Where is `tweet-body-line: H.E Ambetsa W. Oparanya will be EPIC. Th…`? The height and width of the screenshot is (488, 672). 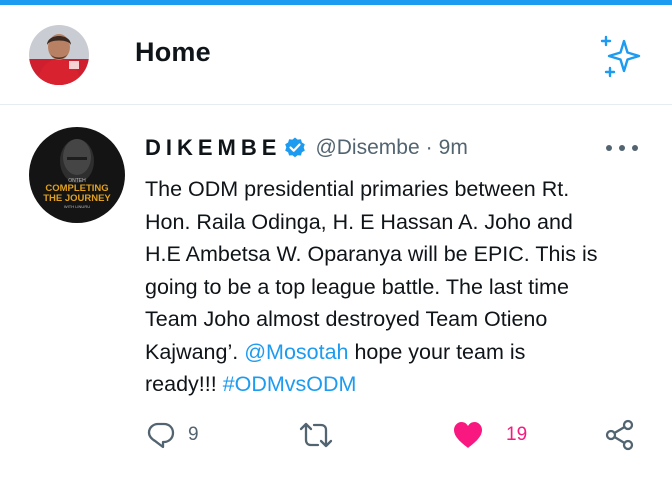 tweet-body-line: H.E Ambetsa W. Oparanya will be EPIC. Th… is located at coordinates (371, 254).